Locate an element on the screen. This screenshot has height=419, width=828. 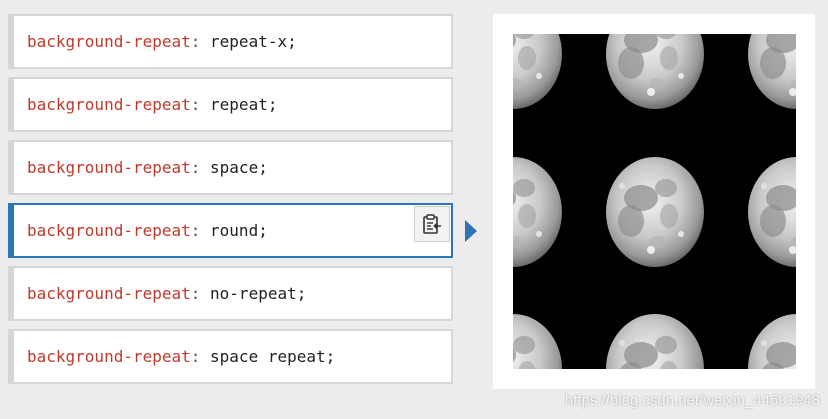
option-repeat-x: background-repeat: repeat-x; is located at coordinates (230, 41).